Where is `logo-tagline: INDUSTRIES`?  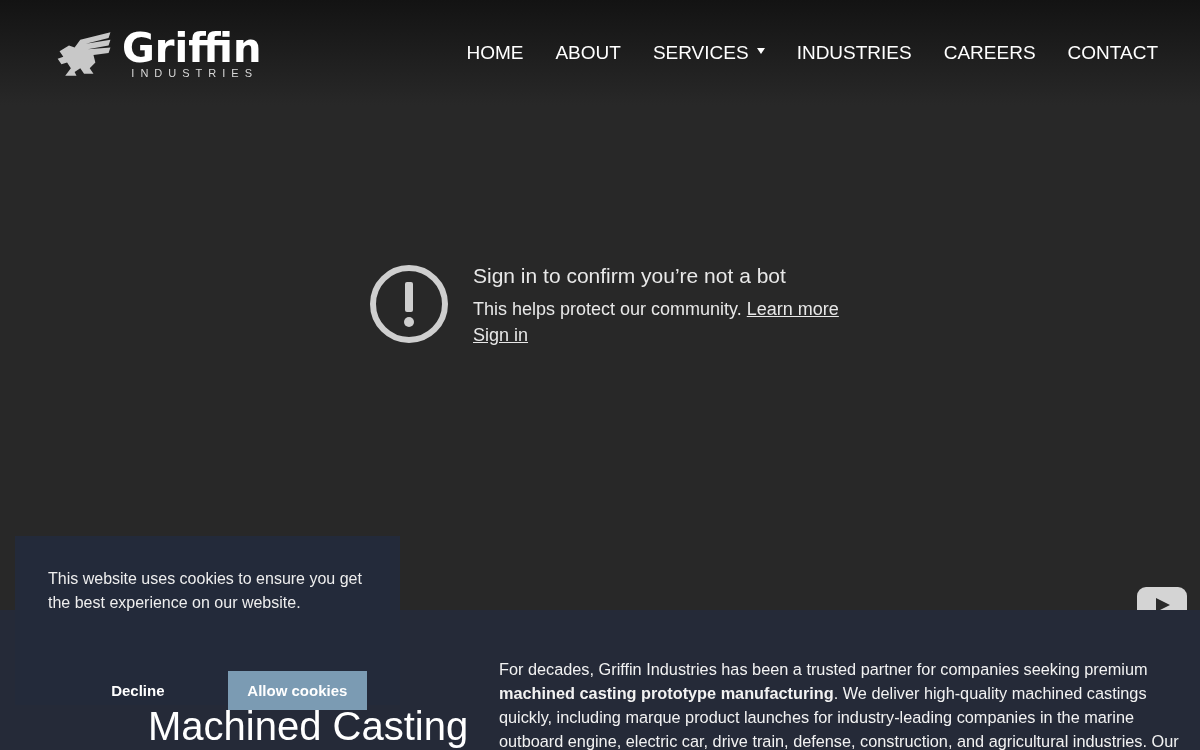 logo-tagline: INDUSTRIES is located at coordinates (194, 72).